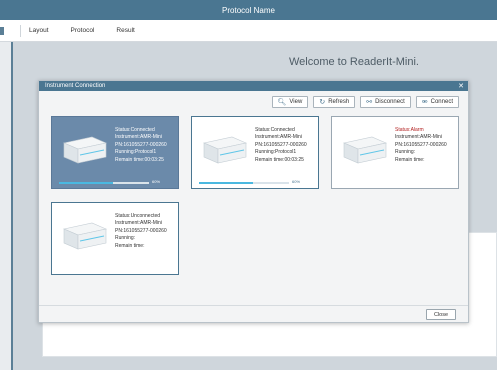 This screenshot has height=370, width=497. Describe the element at coordinates (125, 30) in the screenshot. I see `menu-item-result: Result` at that location.